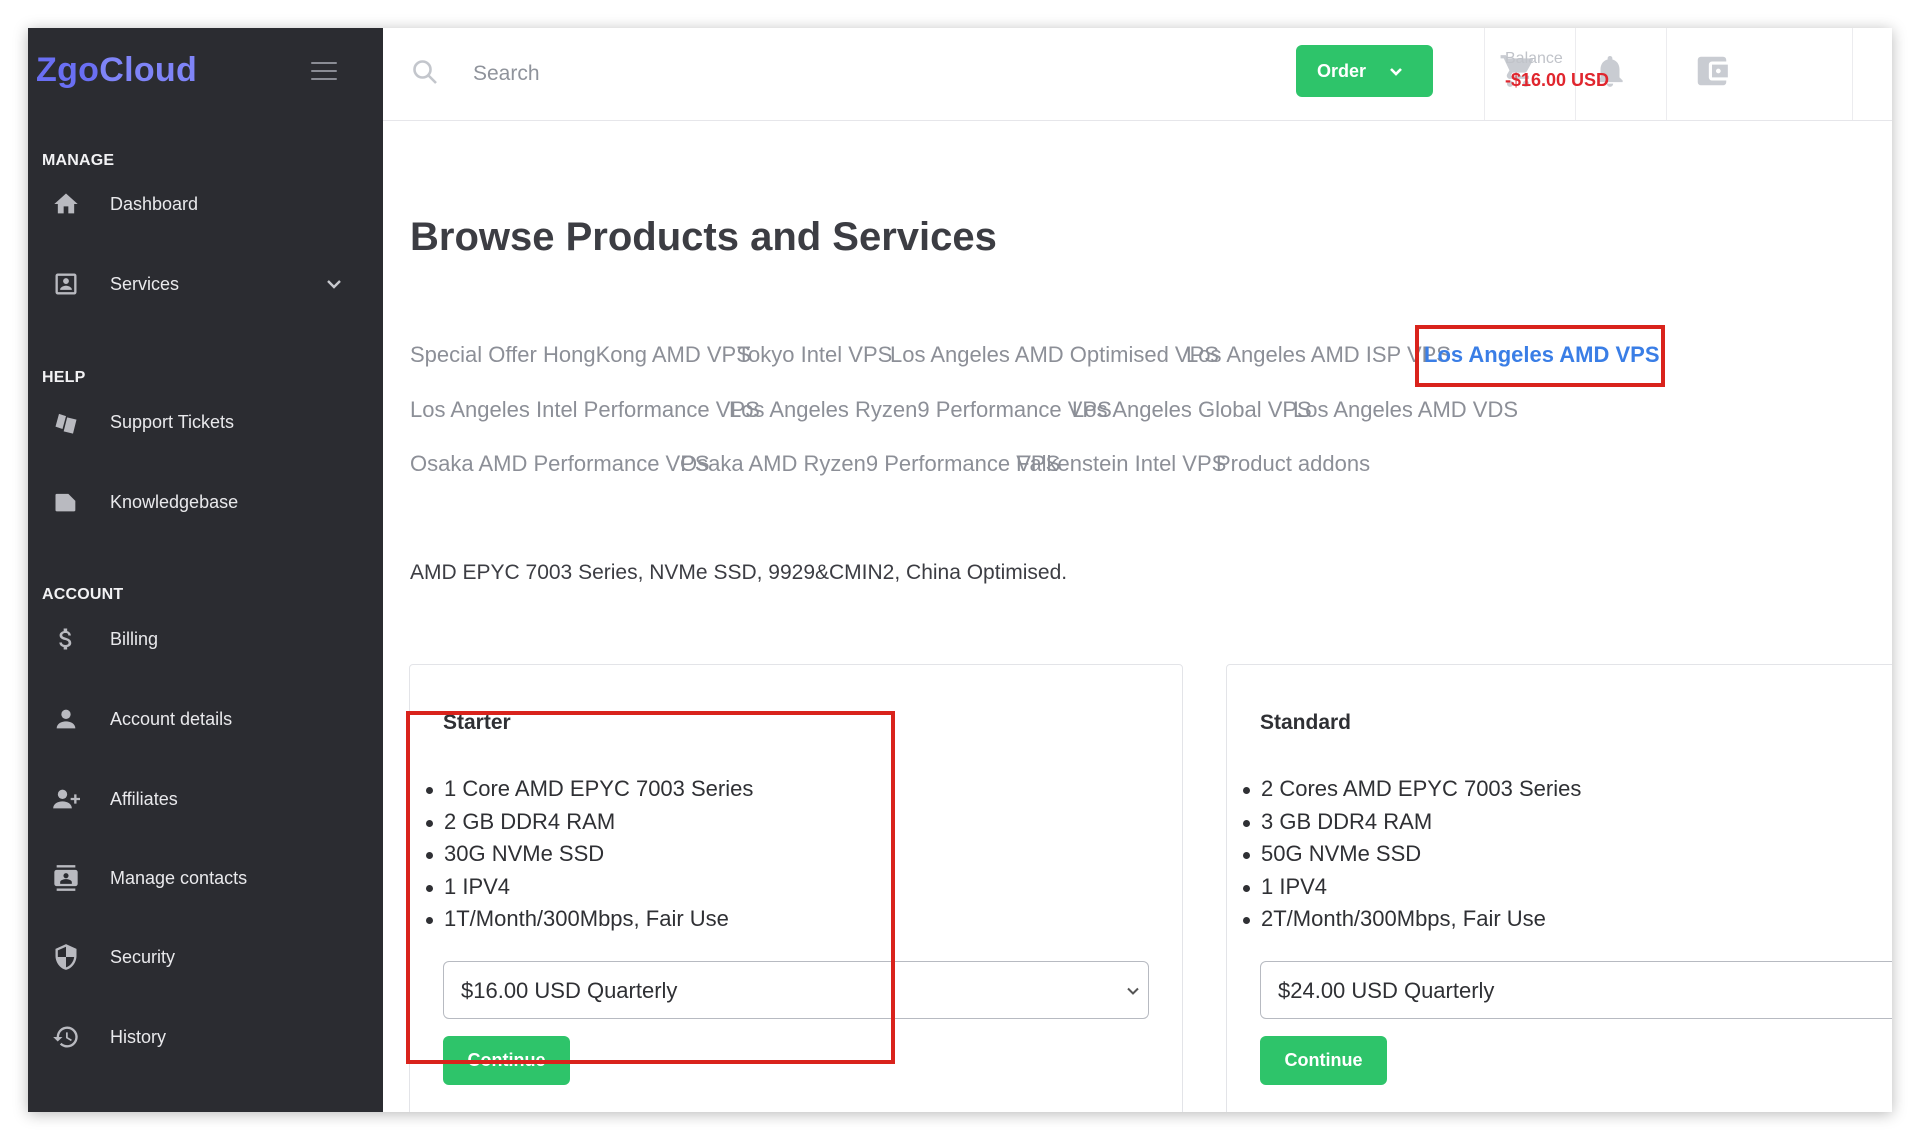 The image size is (1920, 1141). I want to click on sidebar-item-billing: Billing, so click(205, 639).